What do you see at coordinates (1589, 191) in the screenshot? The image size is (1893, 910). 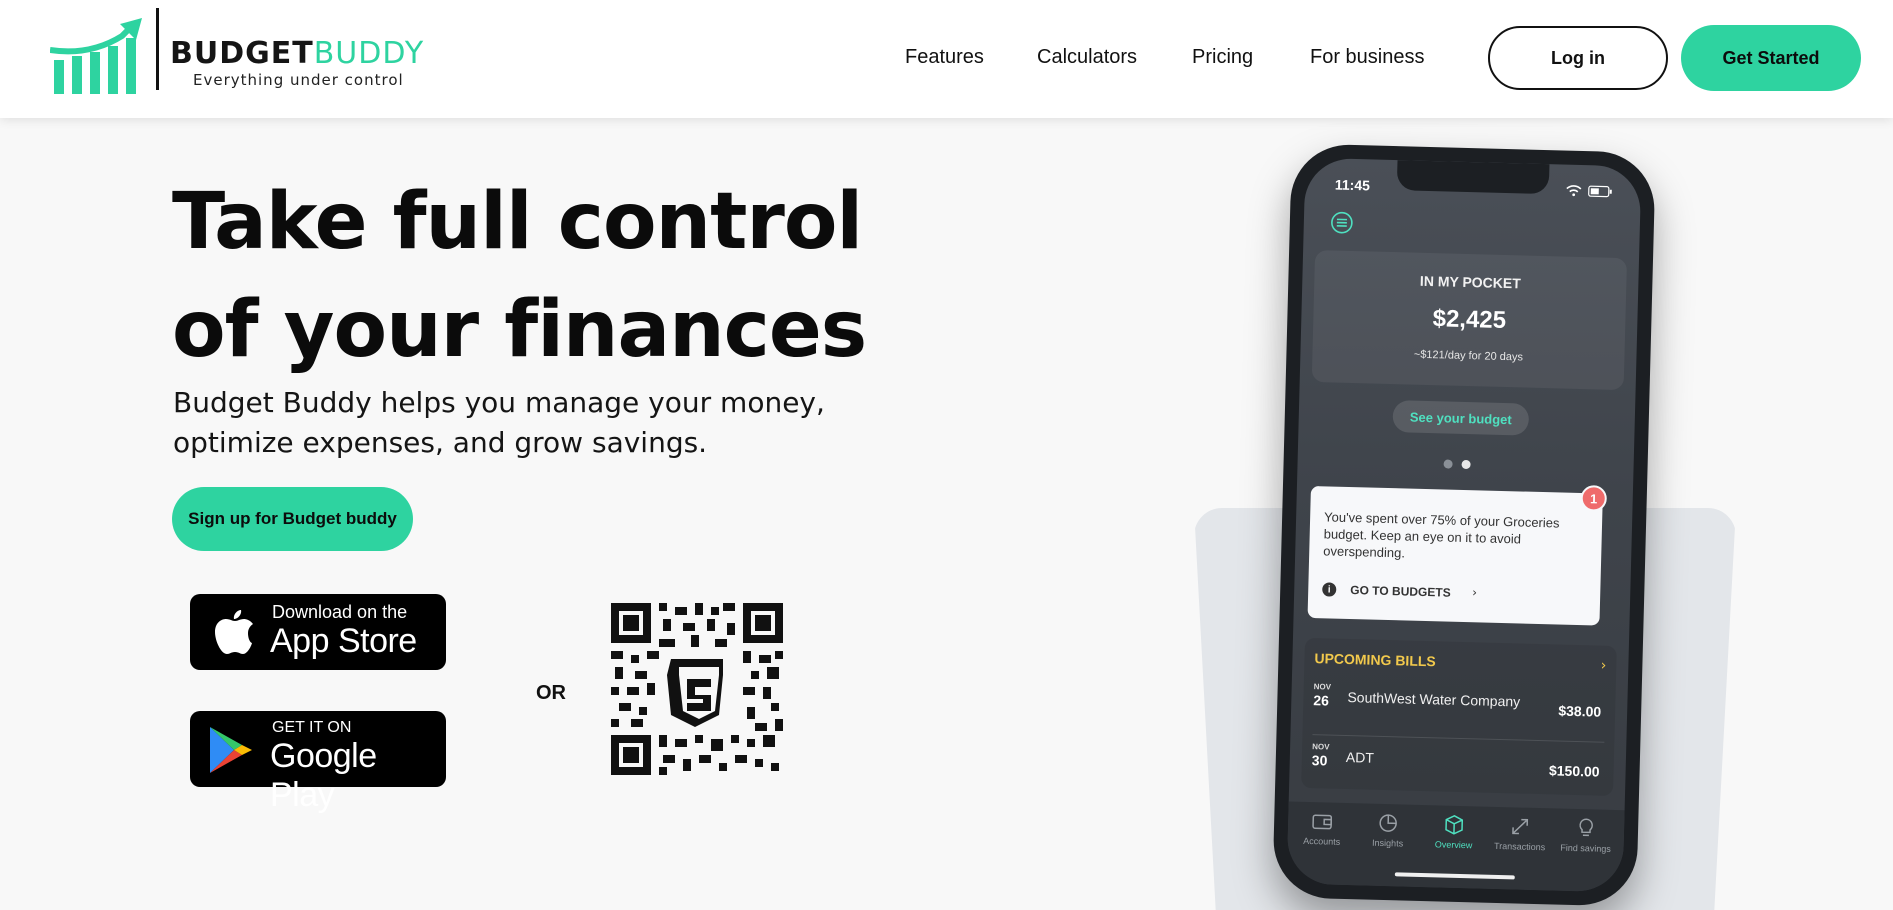 I see `status-icons` at bounding box center [1589, 191].